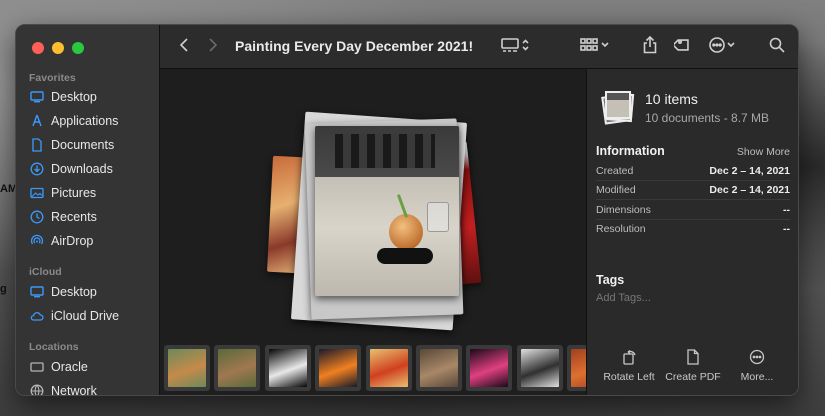 This screenshot has height=416, width=825. What do you see at coordinates (74, 217) in the screenshot?
I see `sidebar-item-label: Recents` at bounding box center [74, 217].